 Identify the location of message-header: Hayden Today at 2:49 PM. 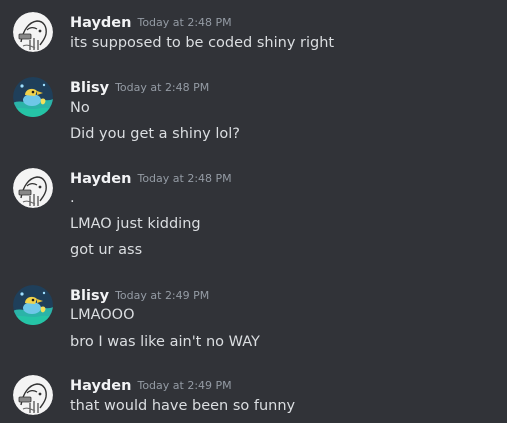
(151, 385).